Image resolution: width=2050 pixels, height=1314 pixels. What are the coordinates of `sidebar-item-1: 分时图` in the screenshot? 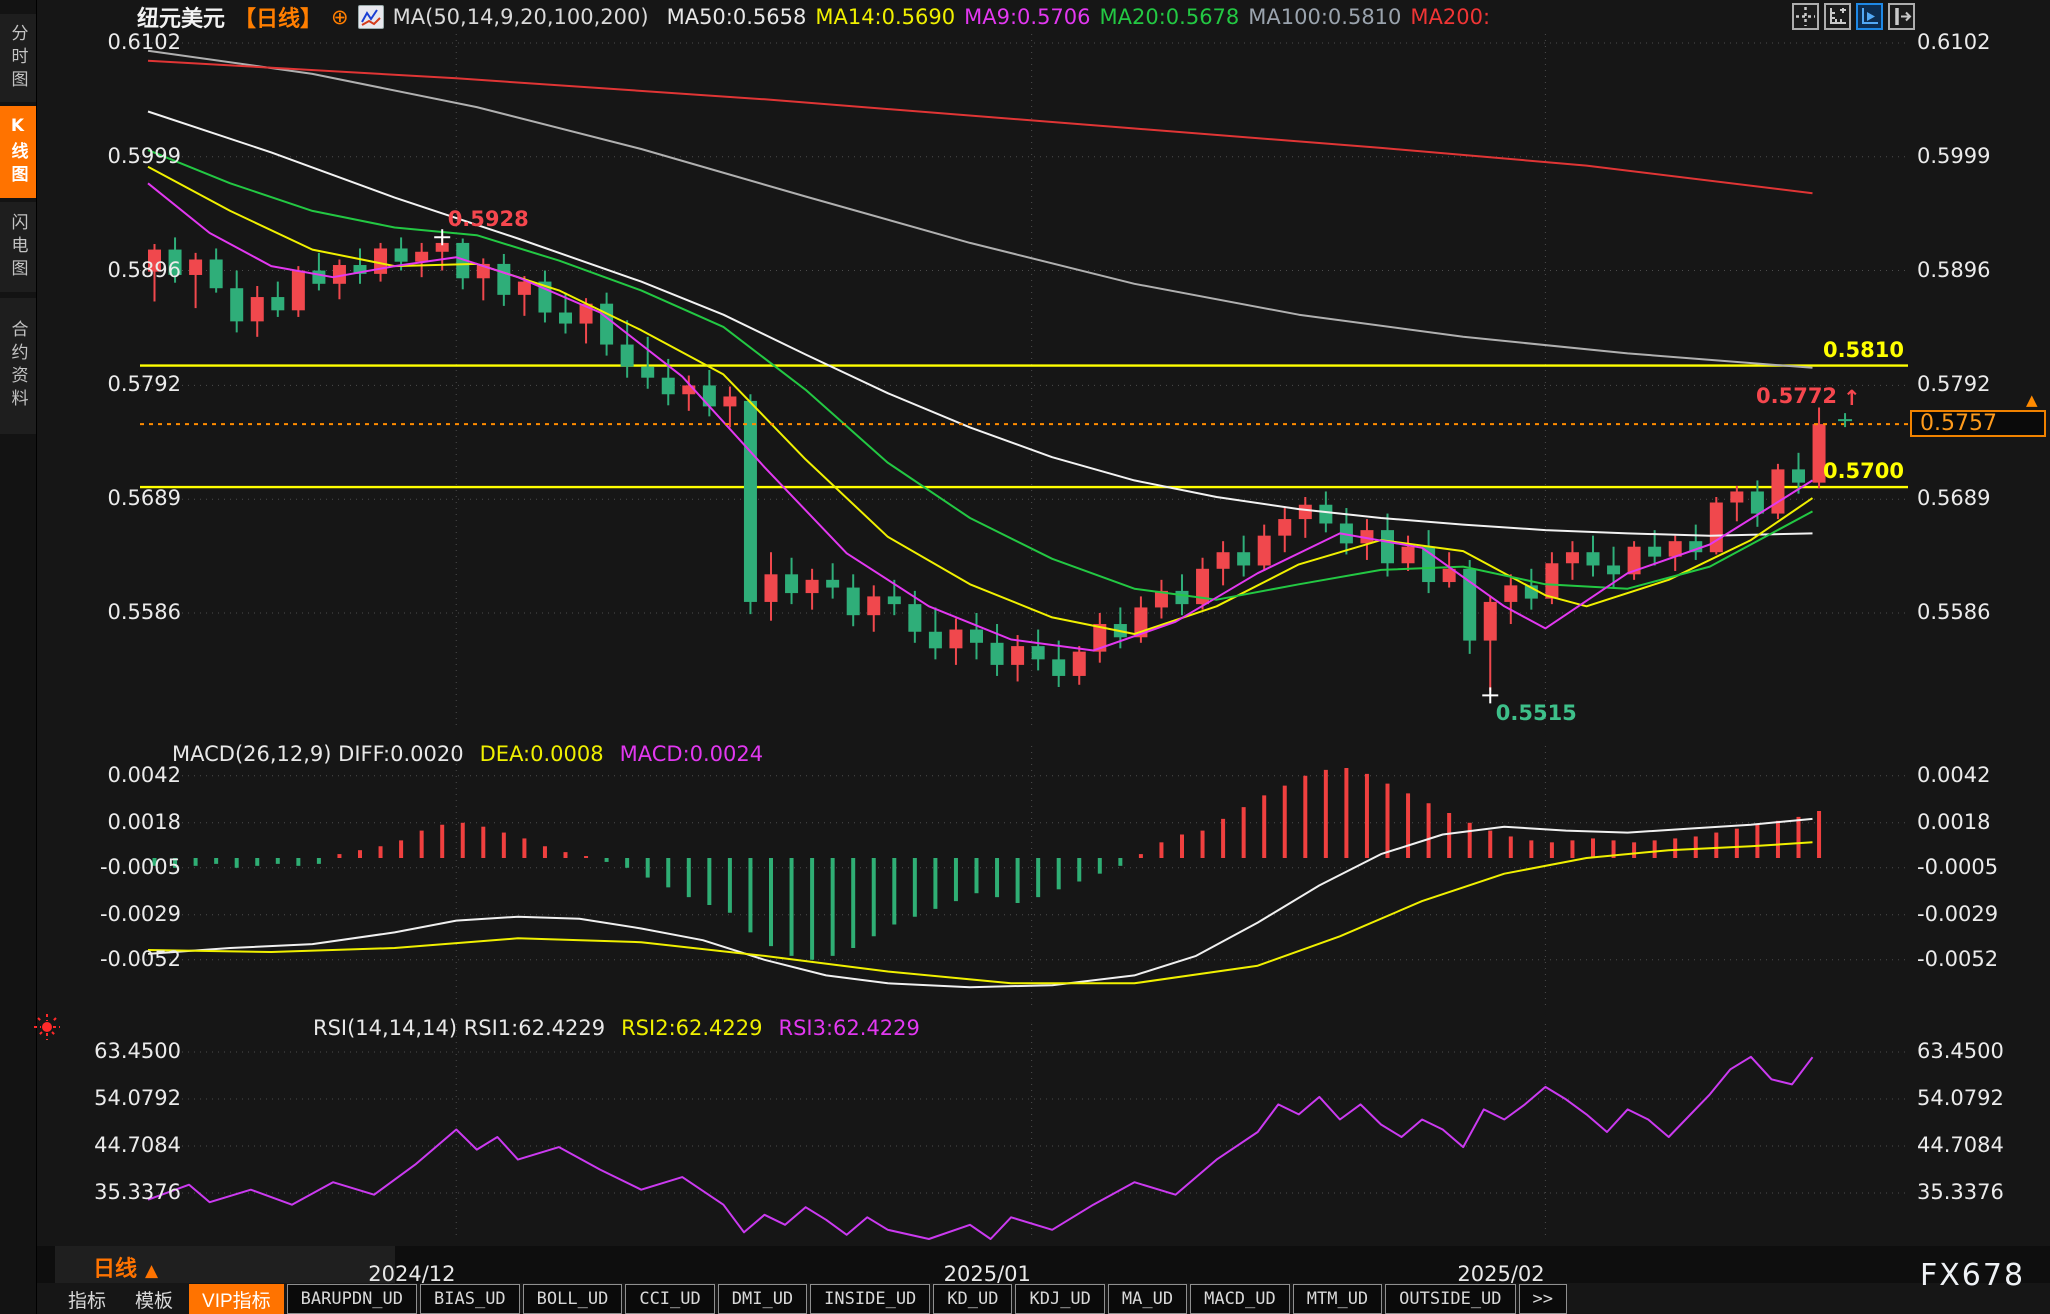 It's located at (18, 58).